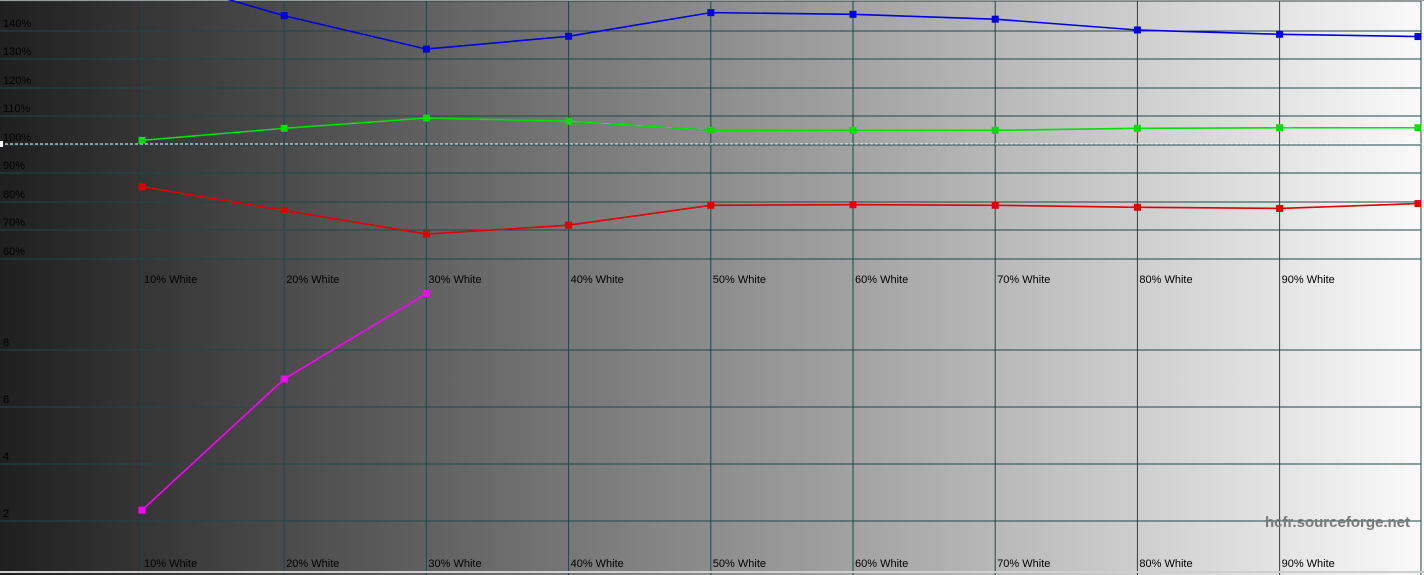 The height and width of the screenshot is (575, 1424). Describe the element at coordinates (6, 514) in the screenshot. I see `y-tick-label: 2` at that location.